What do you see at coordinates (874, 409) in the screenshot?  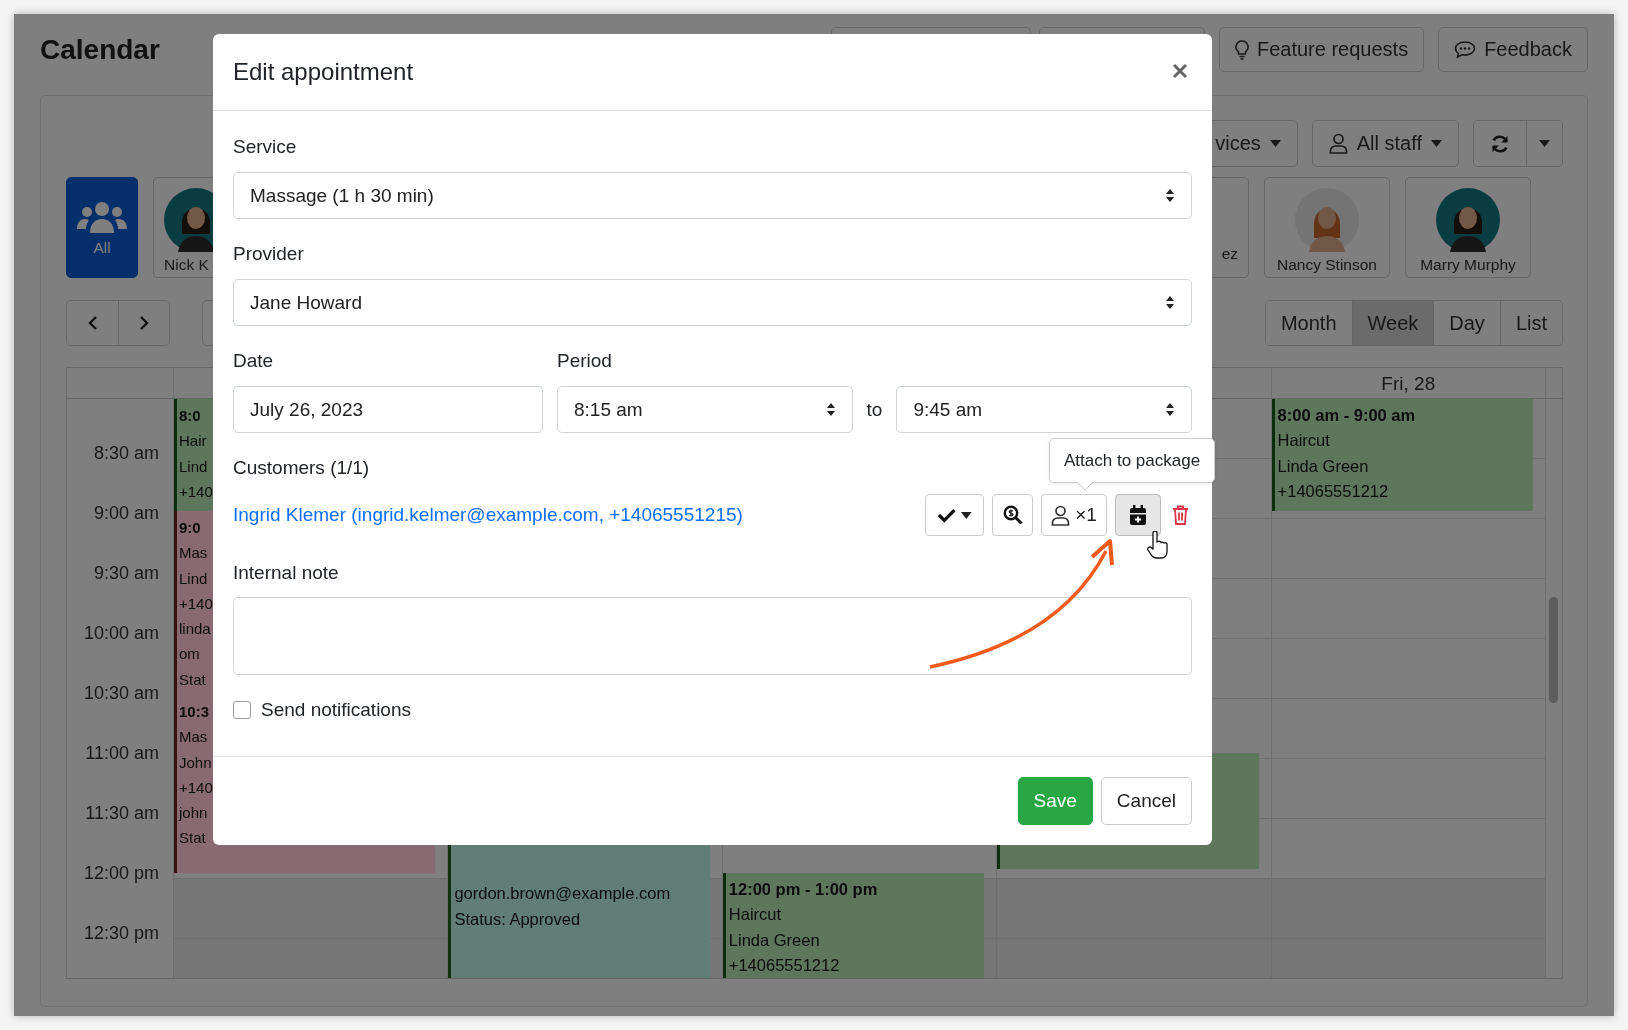 I see `range-separator: to` at bounding box center [874, 409].